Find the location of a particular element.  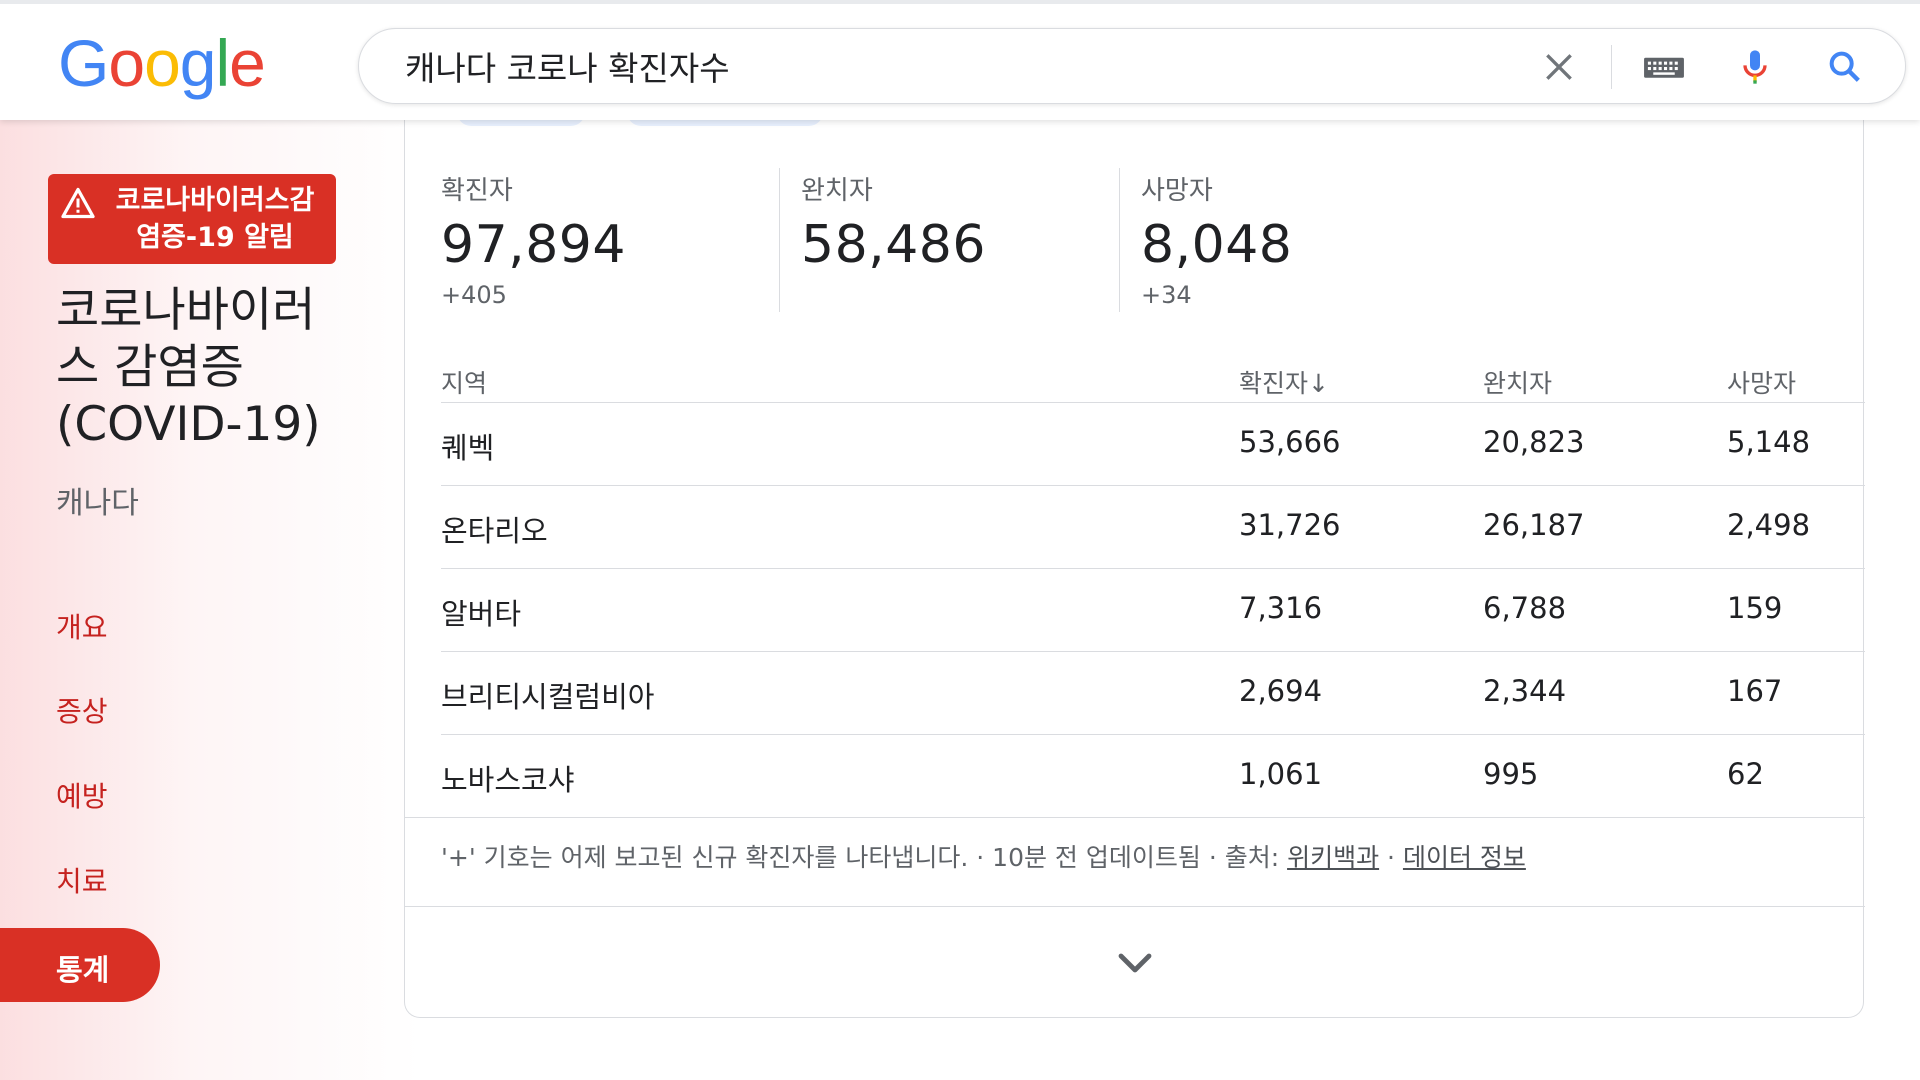

topic-region: 캐나다 is located at coordinates (97, 503).